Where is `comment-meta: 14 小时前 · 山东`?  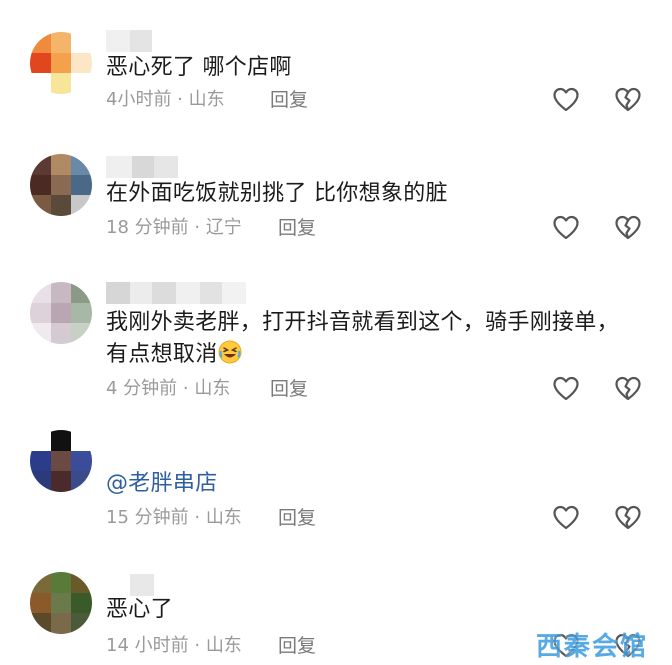 comment-meta: 14 小时前 · 山东 is located at coordinates (174, 646).